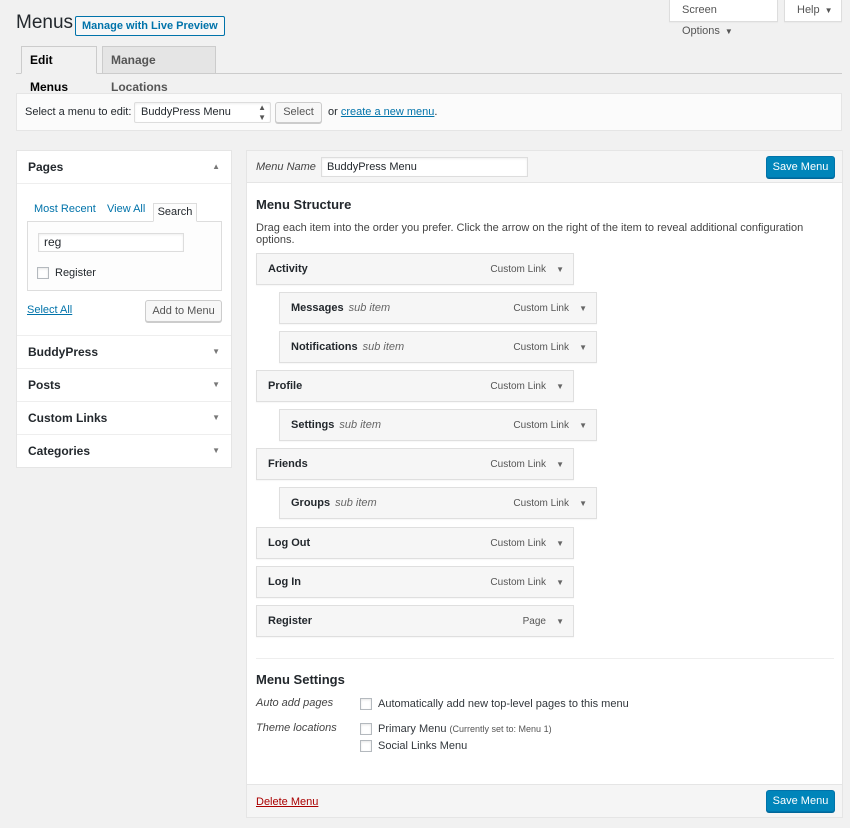 This screenshot has width=850, height=828. Describe the element at coordinates (65, 209) in the screenshot. I see `subtab-most-recent: Most Recent` at that location.